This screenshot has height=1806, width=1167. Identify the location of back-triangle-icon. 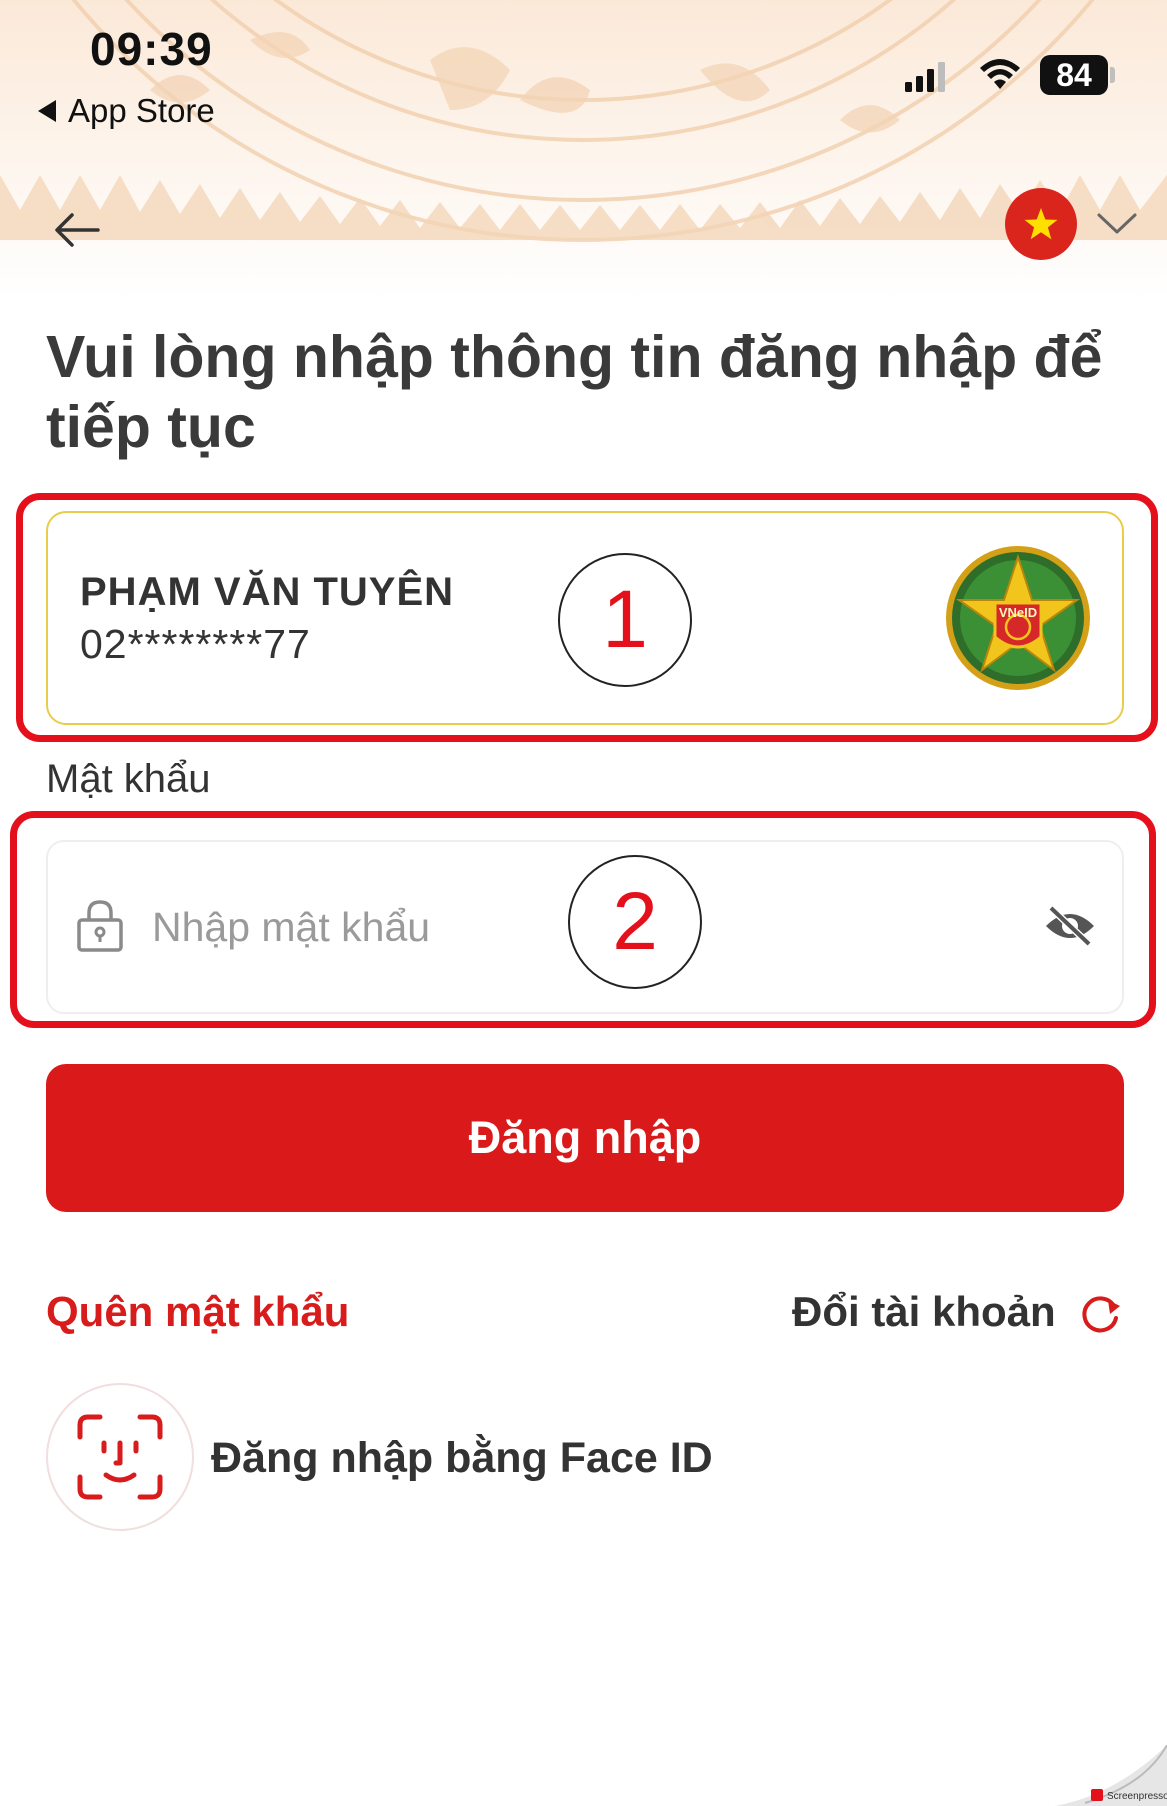
(47, 111).